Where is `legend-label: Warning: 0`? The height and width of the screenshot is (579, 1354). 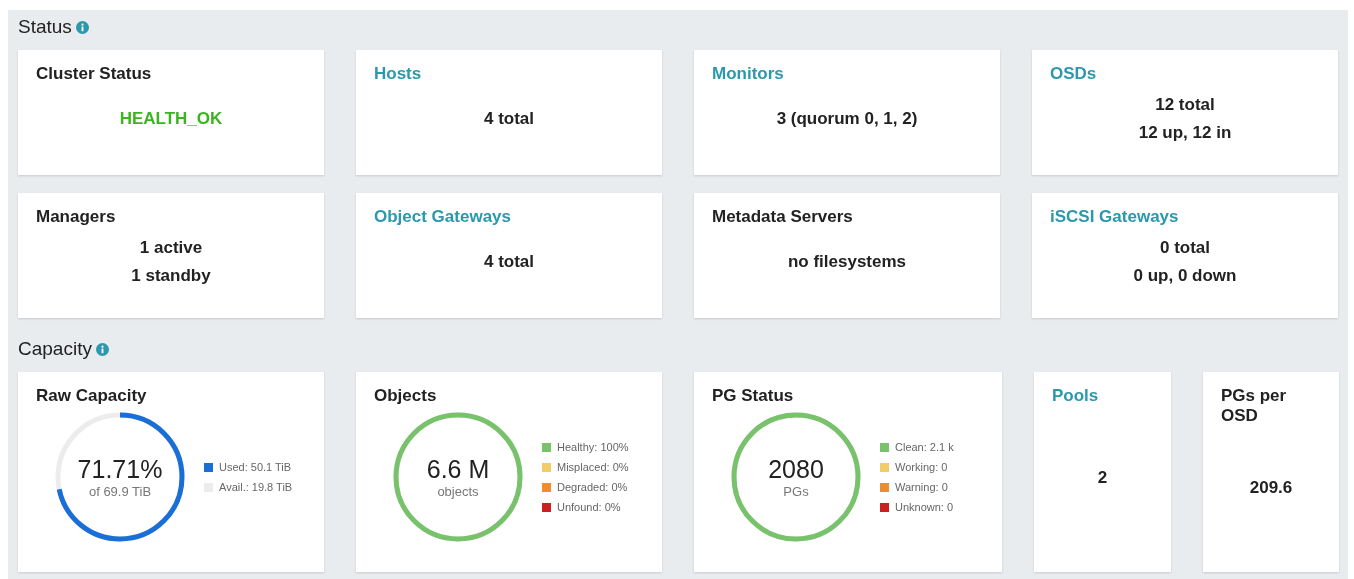
legend-label: Warning: 0 is located at coordinates (921, 487).